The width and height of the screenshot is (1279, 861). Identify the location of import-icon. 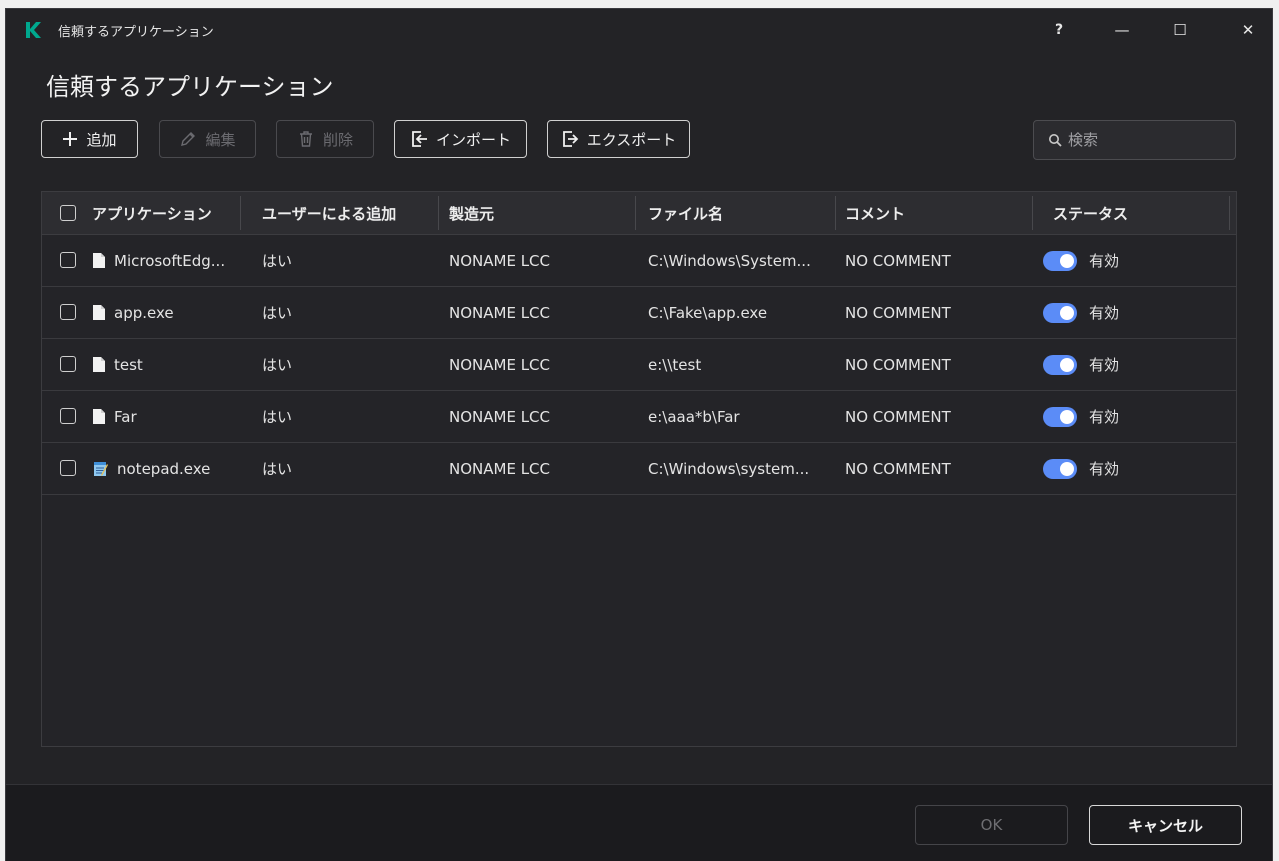
(419, 139).